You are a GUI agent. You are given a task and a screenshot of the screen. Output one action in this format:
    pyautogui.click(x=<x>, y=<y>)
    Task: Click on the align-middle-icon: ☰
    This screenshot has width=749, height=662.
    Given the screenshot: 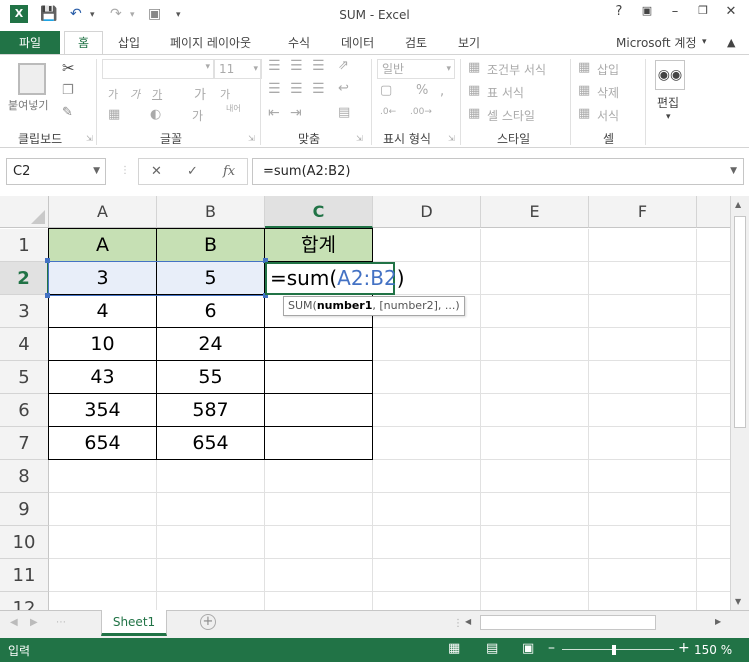 What is the action you would take?
    pyautogui.click(x=296, y=66)
    